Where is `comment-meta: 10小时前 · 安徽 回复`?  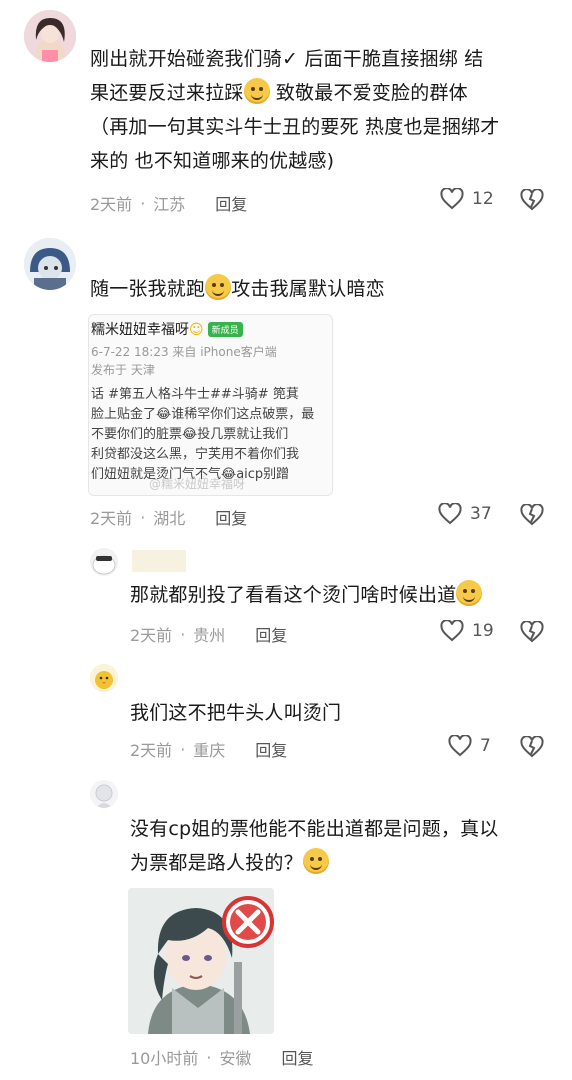 comment-meta: 10小时前 · 安徽 回复 is located at coordinates (222, 1057).